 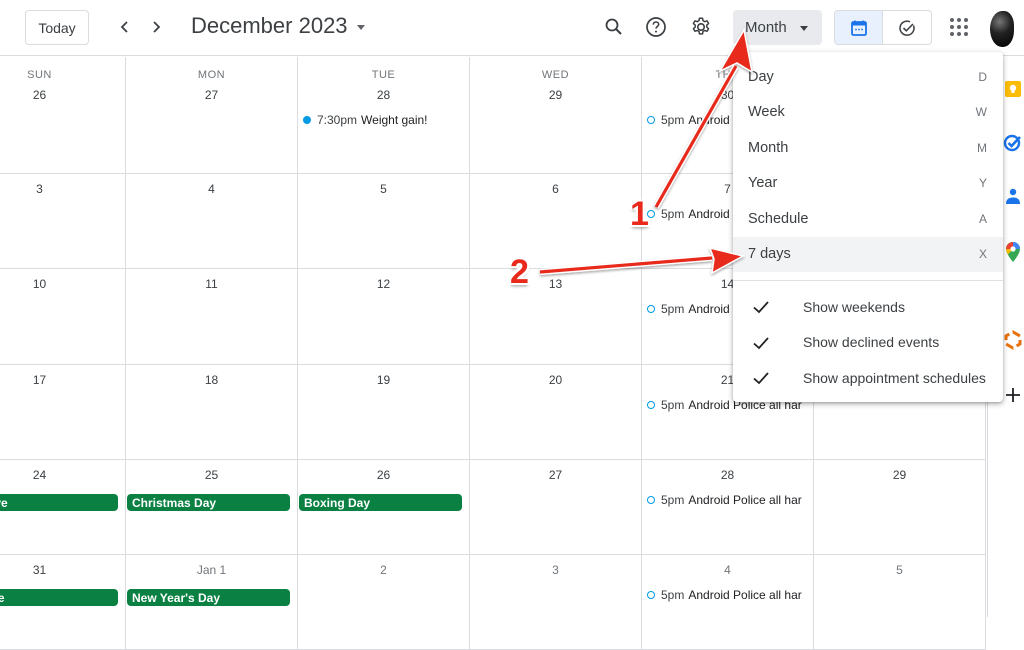 I want to click on day-cell: 11, so click(x=212, y=317).